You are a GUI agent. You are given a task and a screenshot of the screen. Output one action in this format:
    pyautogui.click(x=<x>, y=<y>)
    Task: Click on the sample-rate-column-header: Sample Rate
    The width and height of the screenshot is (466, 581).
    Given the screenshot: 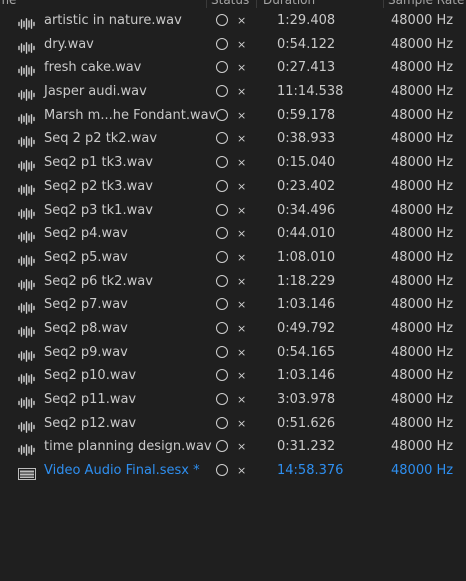 What is the action you would take?
    pyautogui.click(x=426, y=4)
    